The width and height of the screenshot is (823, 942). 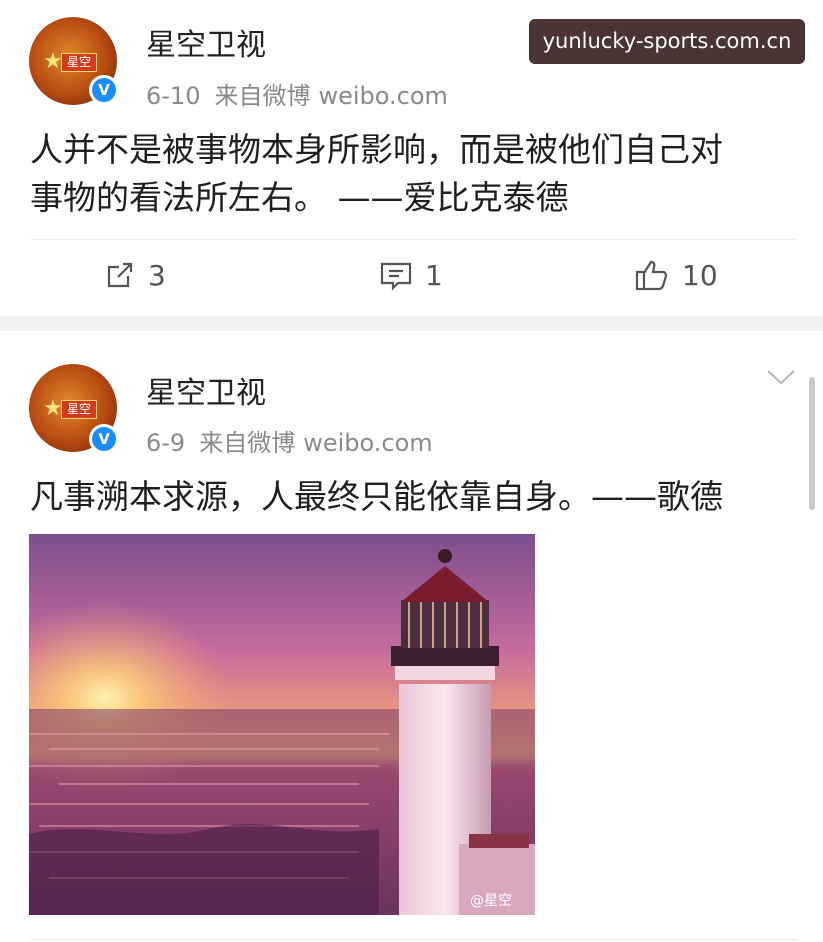 I want to click on comment-count: 1, so click(x=434, y=275).